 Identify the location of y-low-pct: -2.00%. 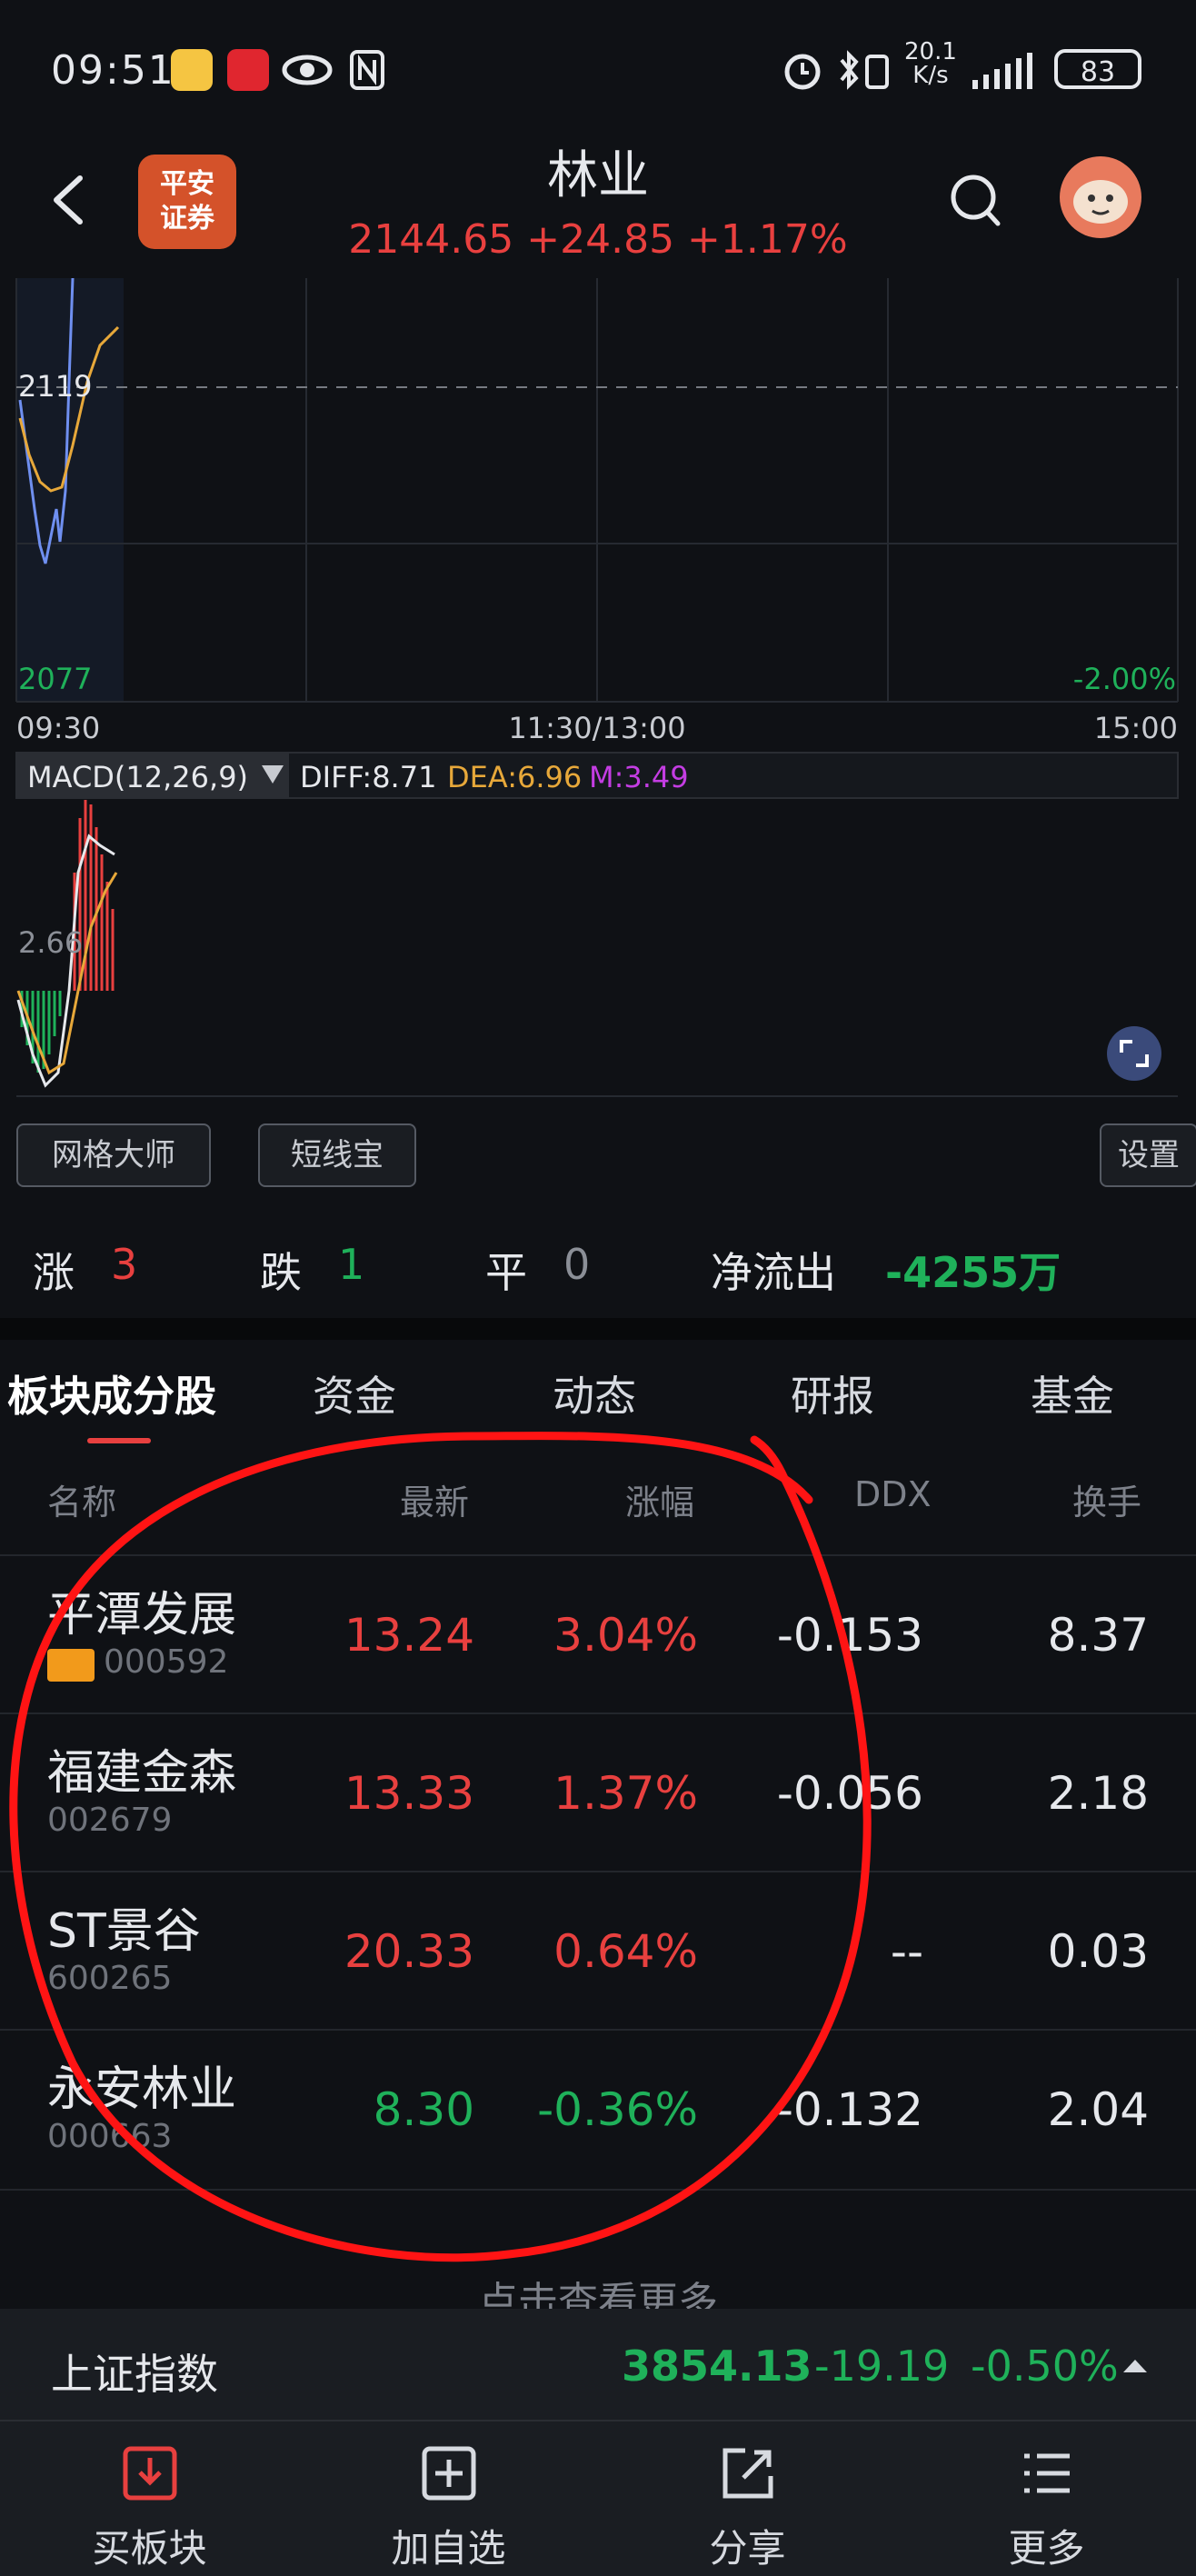
(1124, 679).